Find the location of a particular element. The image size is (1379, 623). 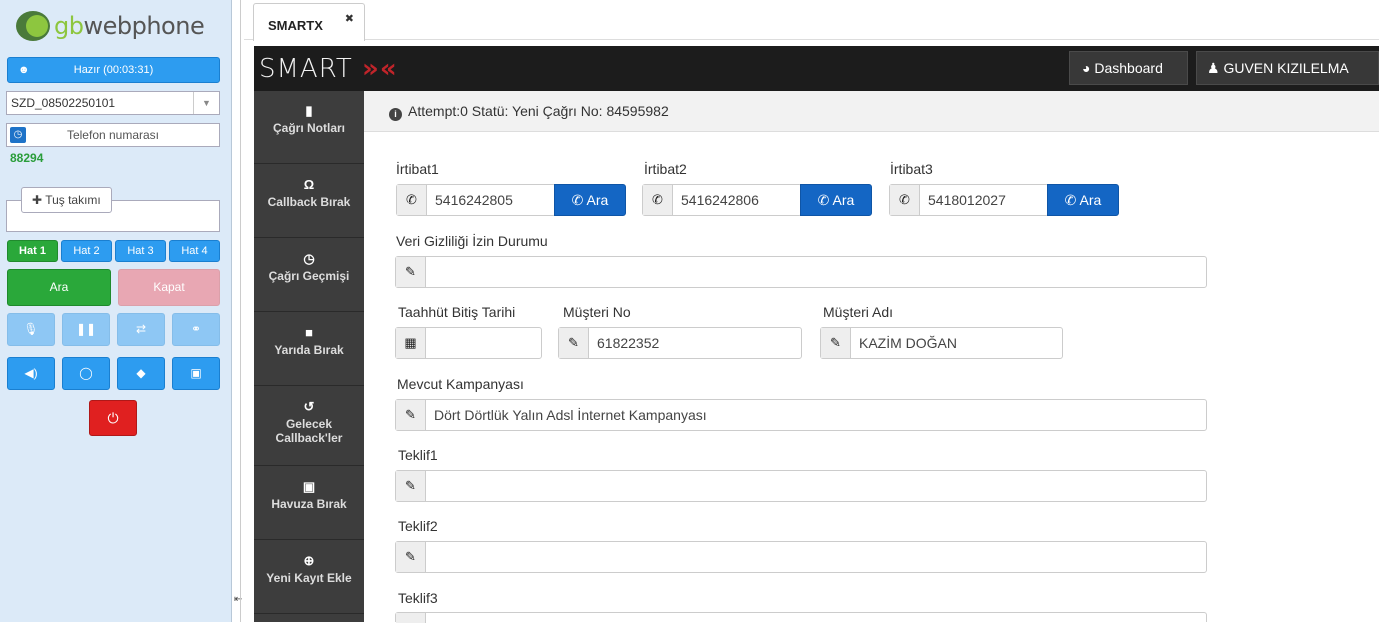

line-2-button: Hat 2 is located at coordinates (86, 251).